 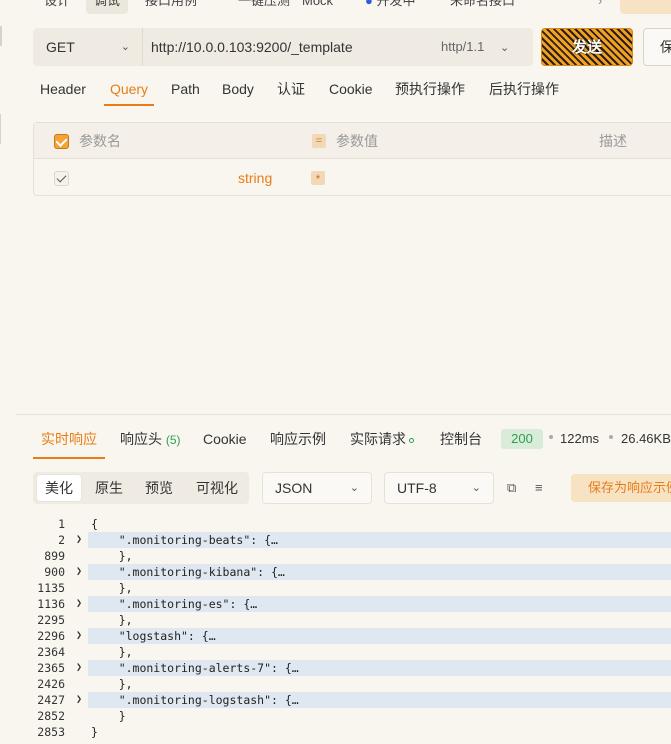 What do you see at coordinates (335, 732) in the screenshot?
I see `code-line: 2853}` at bounding box center [335, 732].